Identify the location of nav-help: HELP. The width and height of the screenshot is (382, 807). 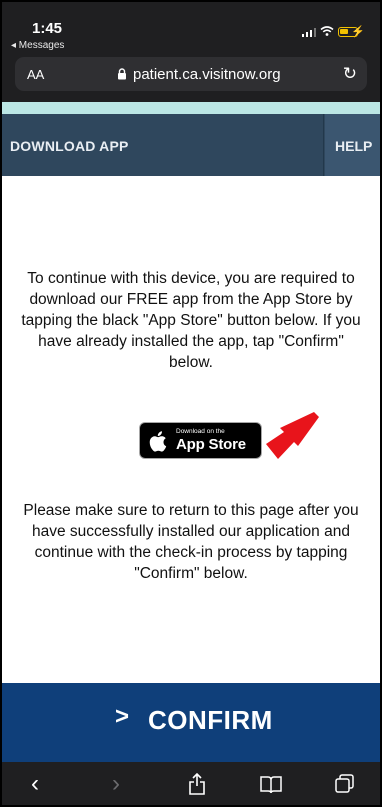
(352, 145).